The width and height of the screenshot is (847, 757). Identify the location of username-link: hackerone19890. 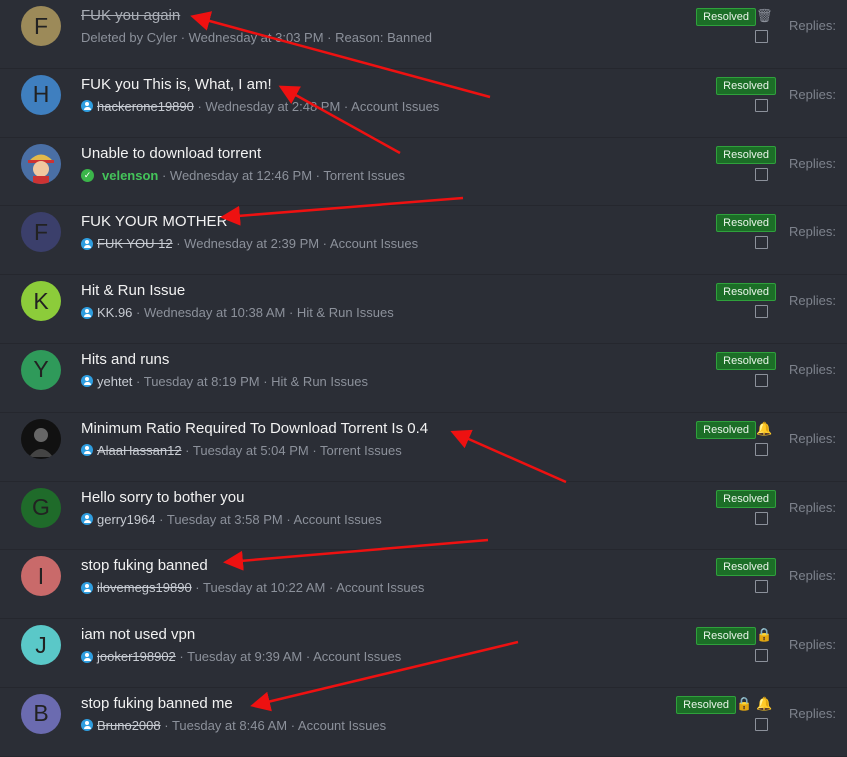
(145, 106).